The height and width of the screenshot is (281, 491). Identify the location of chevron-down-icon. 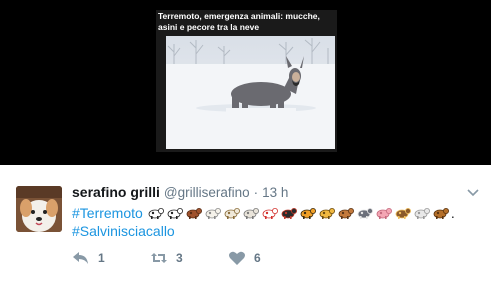
(473, 191).